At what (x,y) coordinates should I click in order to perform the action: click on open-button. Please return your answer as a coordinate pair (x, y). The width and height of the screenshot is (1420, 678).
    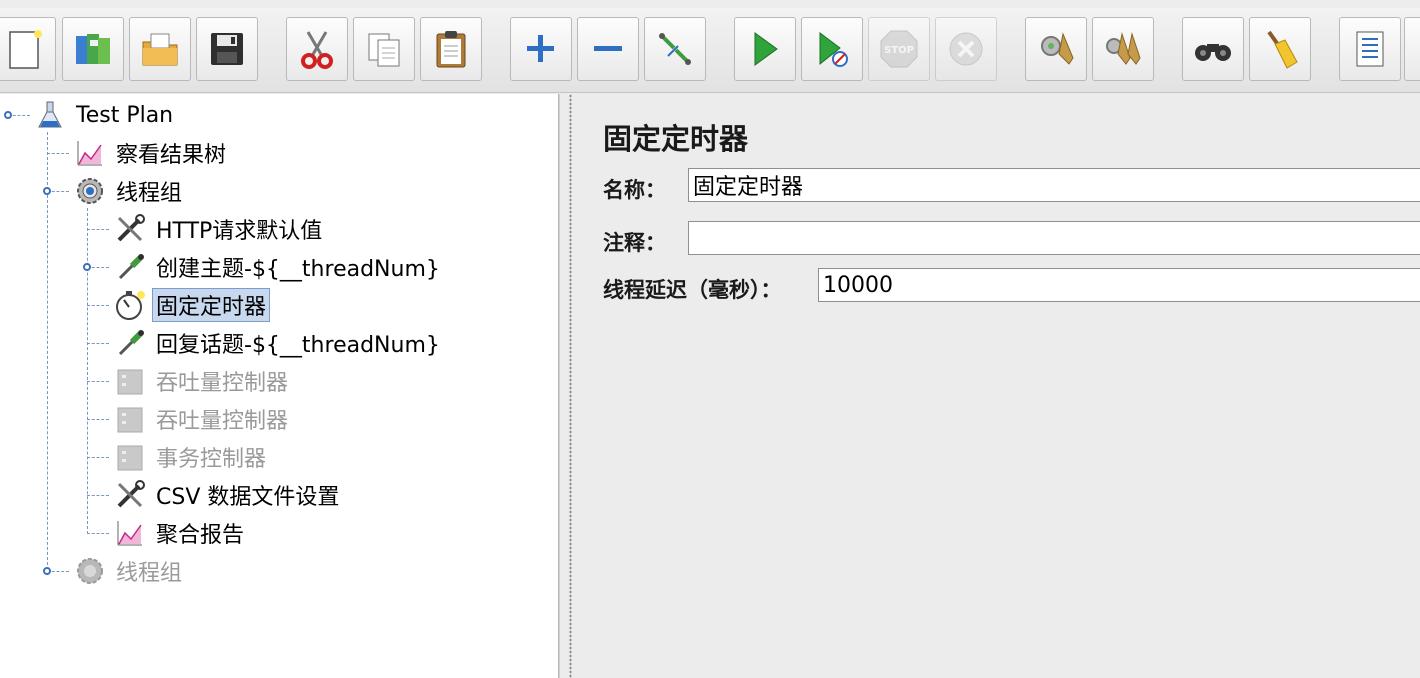
    Looking at the image, I should click on (160, 49).